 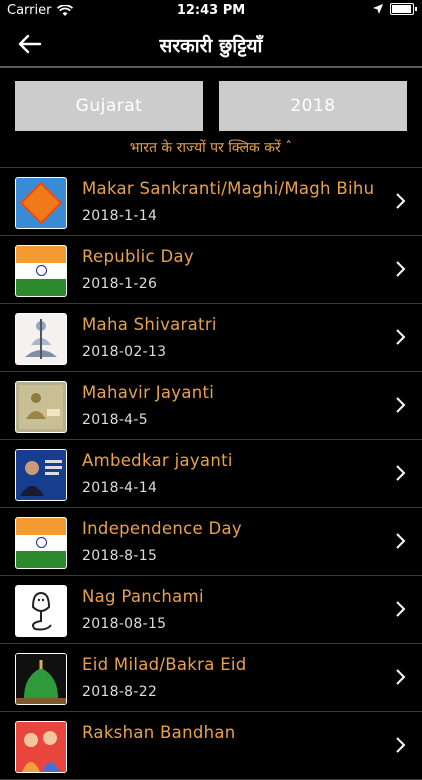 I want to click on shiva-icon, so click(x=41, y=339).